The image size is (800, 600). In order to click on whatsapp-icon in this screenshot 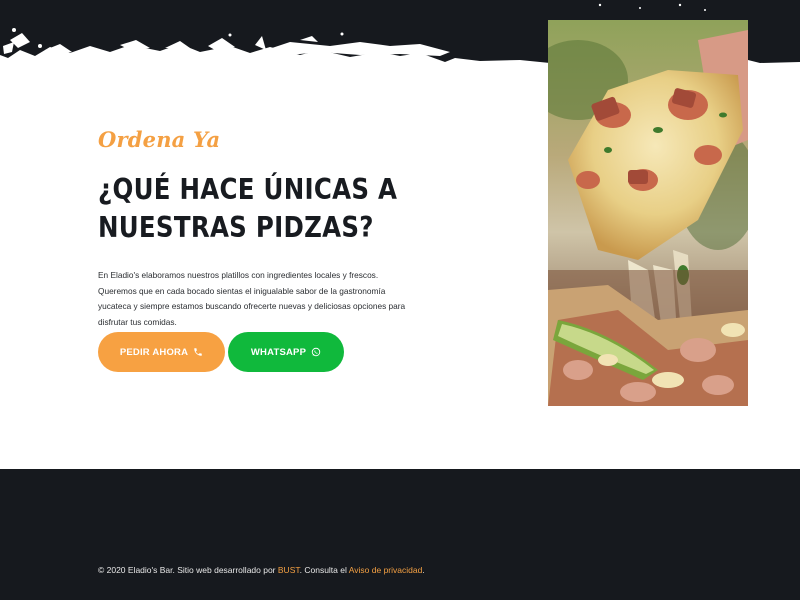, I will do `click(316, 352)`.